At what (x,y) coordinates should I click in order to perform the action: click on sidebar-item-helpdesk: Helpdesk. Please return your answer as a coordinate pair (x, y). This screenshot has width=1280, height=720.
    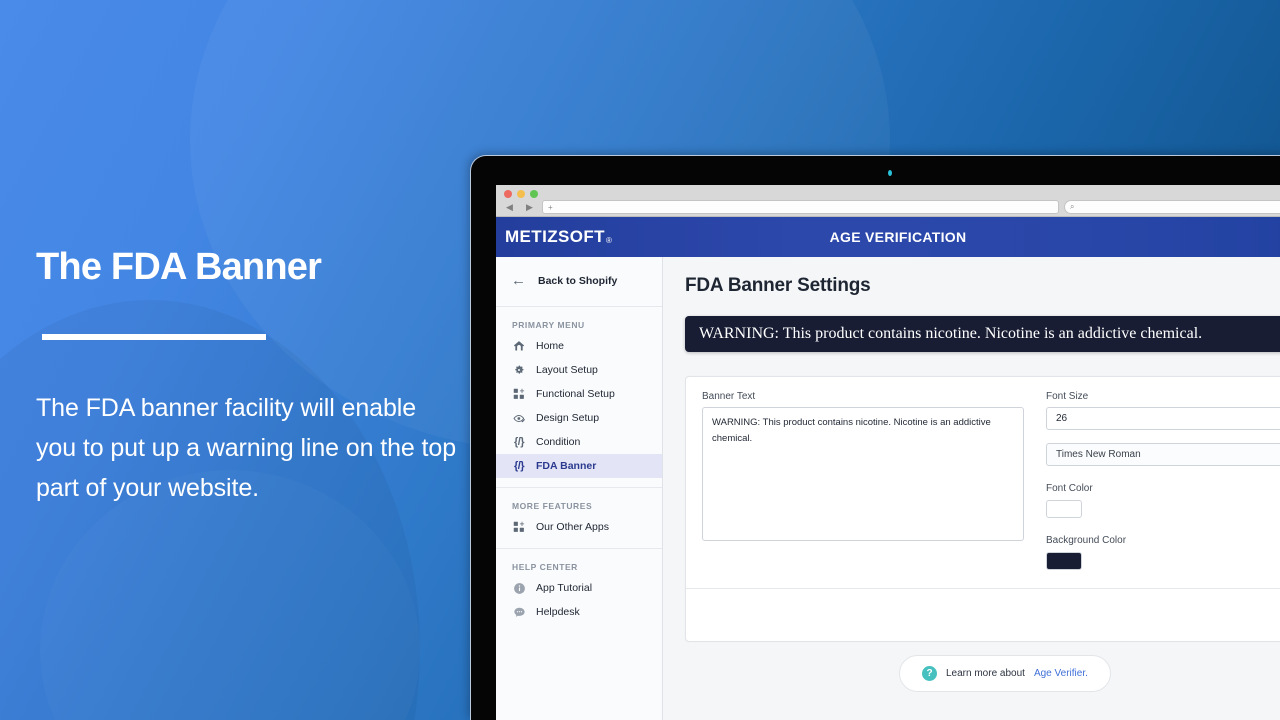
    Looking at the image, I should click on (579, 612).